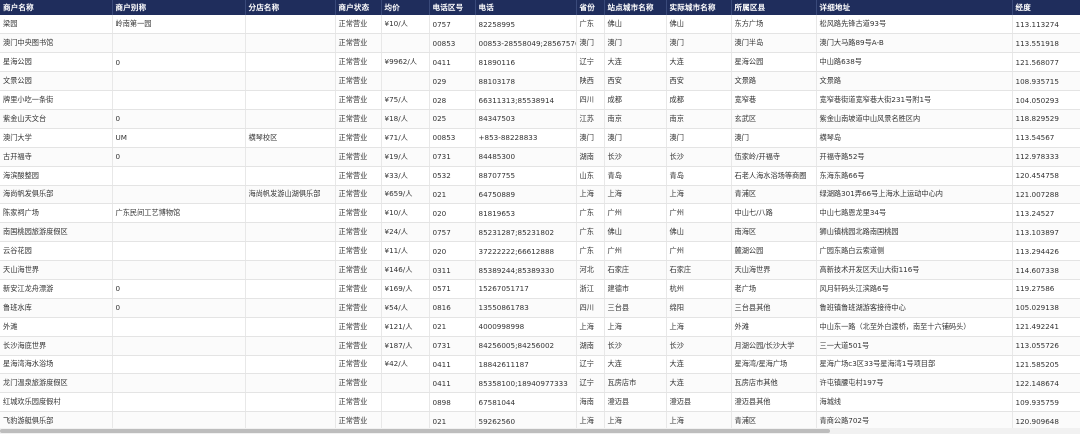  What do you see at coordinates (774, 7) in the screenshot?
I see `column-header: 所属区县` at bounding box center [774, 7].